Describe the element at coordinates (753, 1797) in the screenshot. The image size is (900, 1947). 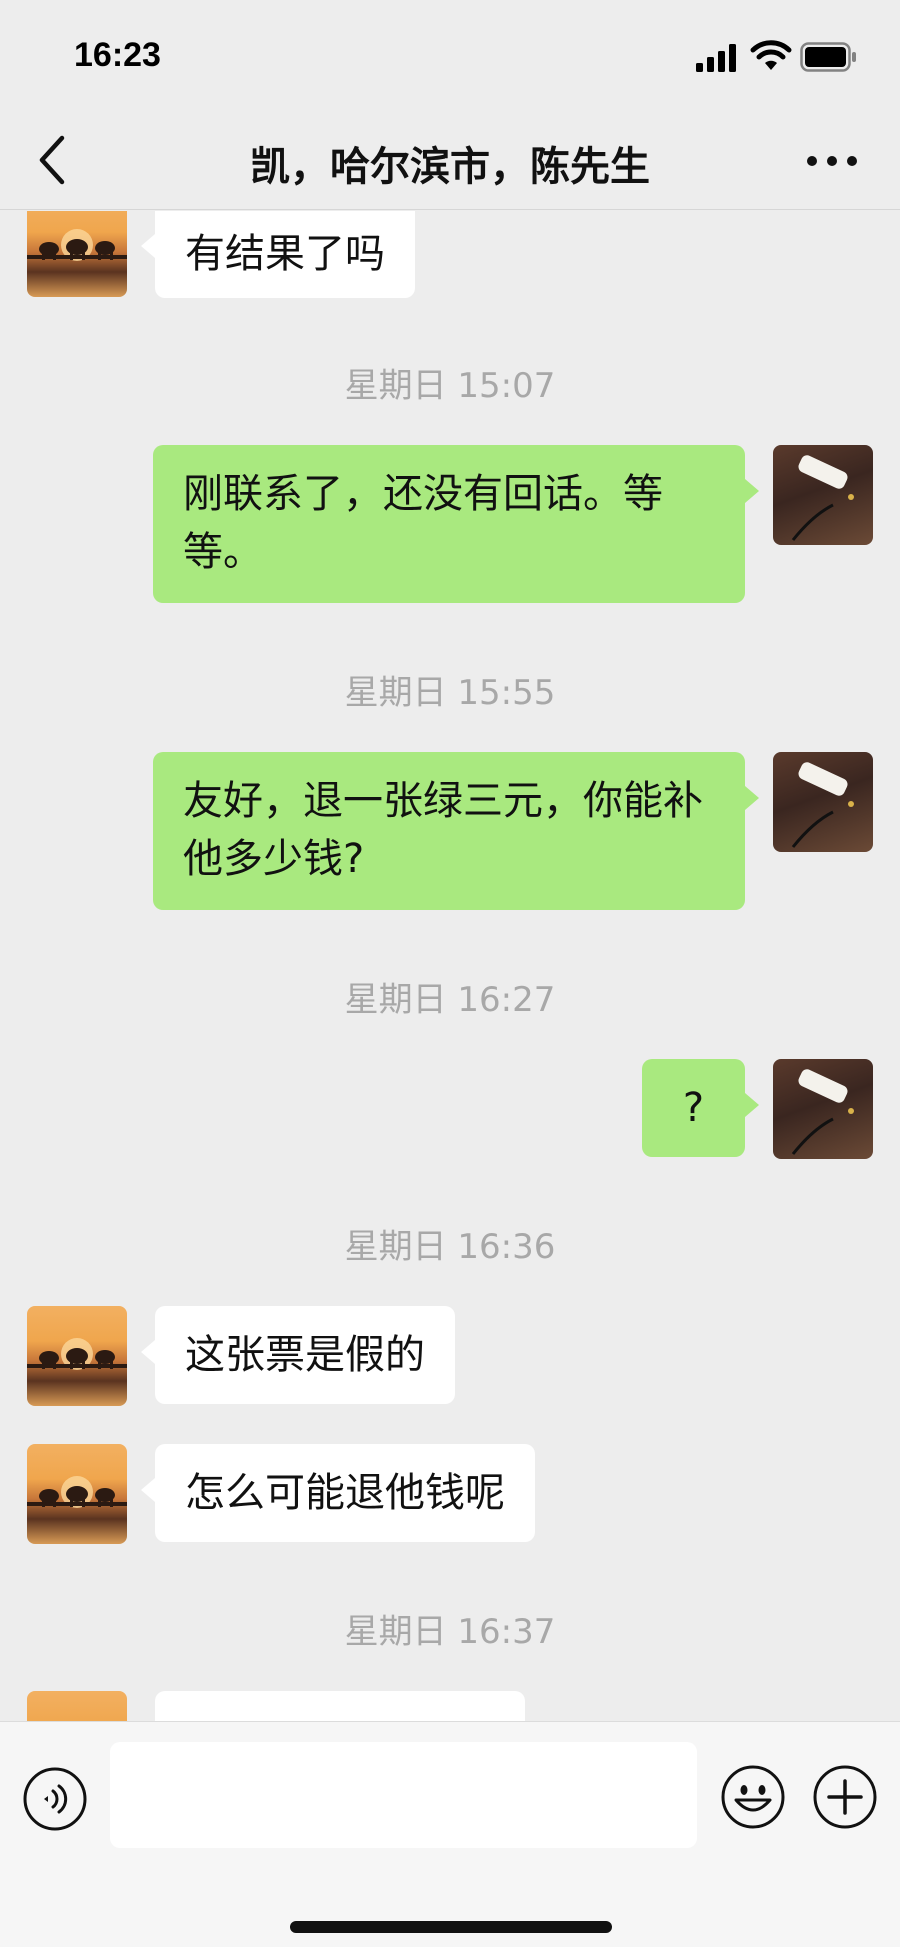
I see `emoji-icon` at that location.